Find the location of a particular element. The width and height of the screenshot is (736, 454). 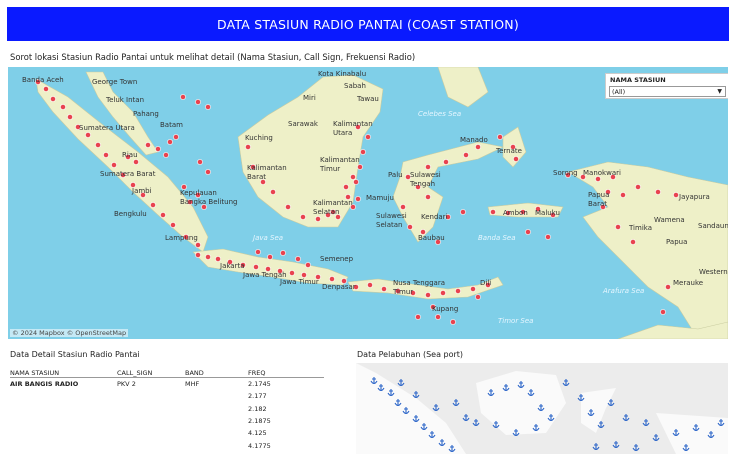

sea-port-map is located at coordinates (542, 408).